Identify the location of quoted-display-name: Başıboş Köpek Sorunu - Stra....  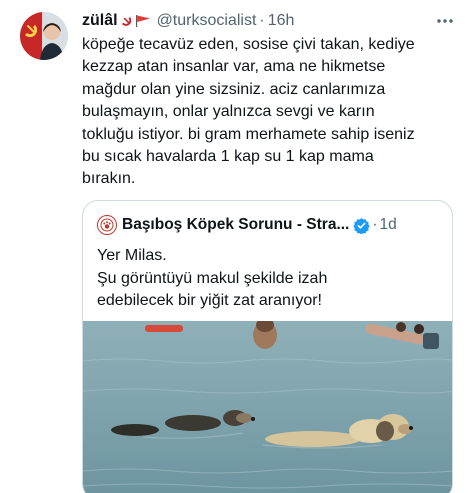
(235, 225).